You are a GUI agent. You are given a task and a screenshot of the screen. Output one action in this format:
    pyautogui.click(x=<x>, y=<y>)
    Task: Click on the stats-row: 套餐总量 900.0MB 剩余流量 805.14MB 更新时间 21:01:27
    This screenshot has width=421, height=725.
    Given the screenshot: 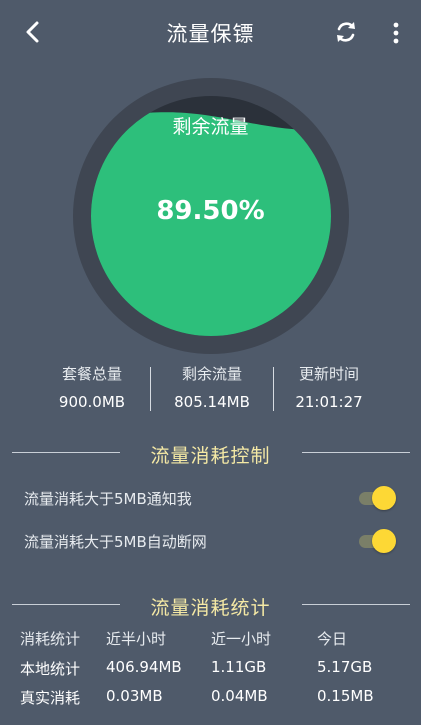 What is the action you would take?
    pyautogui.click(x=210, y=389)
    